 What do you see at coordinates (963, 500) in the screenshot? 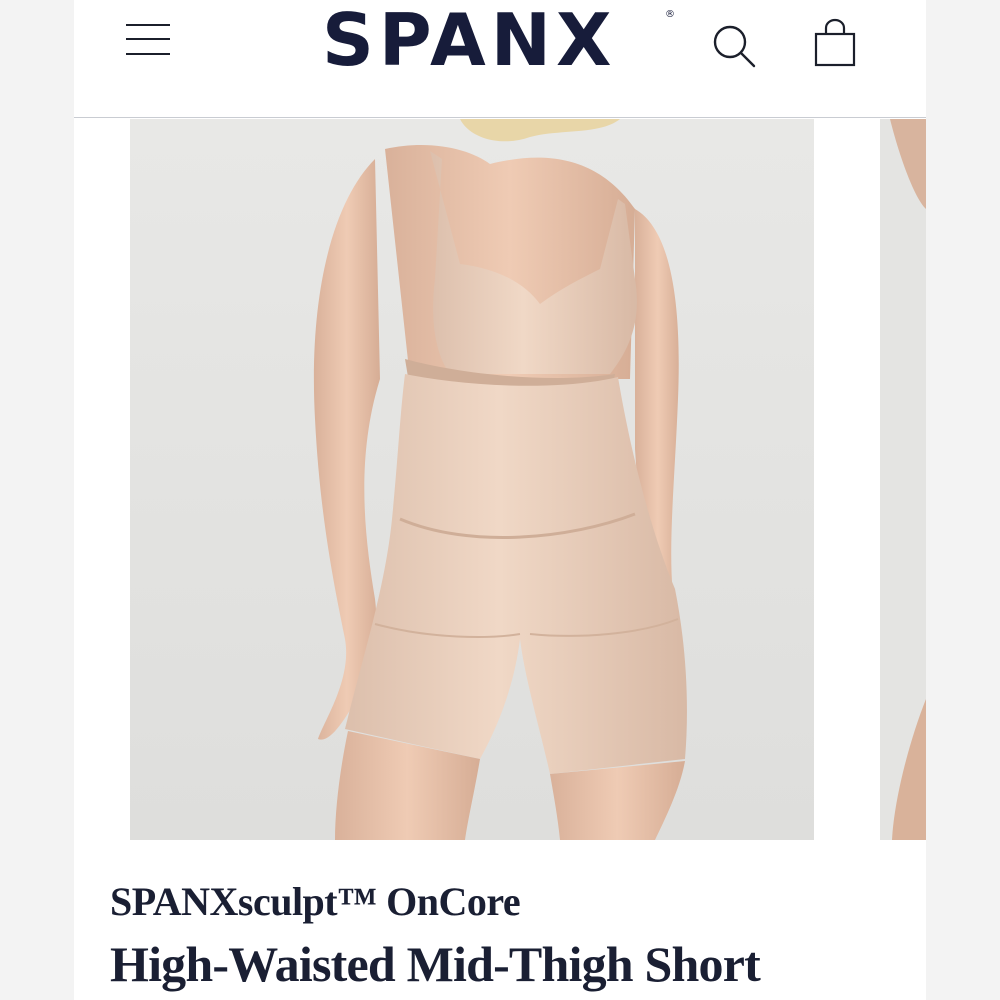
I see `right-margin` at bounding box center [963, 500].